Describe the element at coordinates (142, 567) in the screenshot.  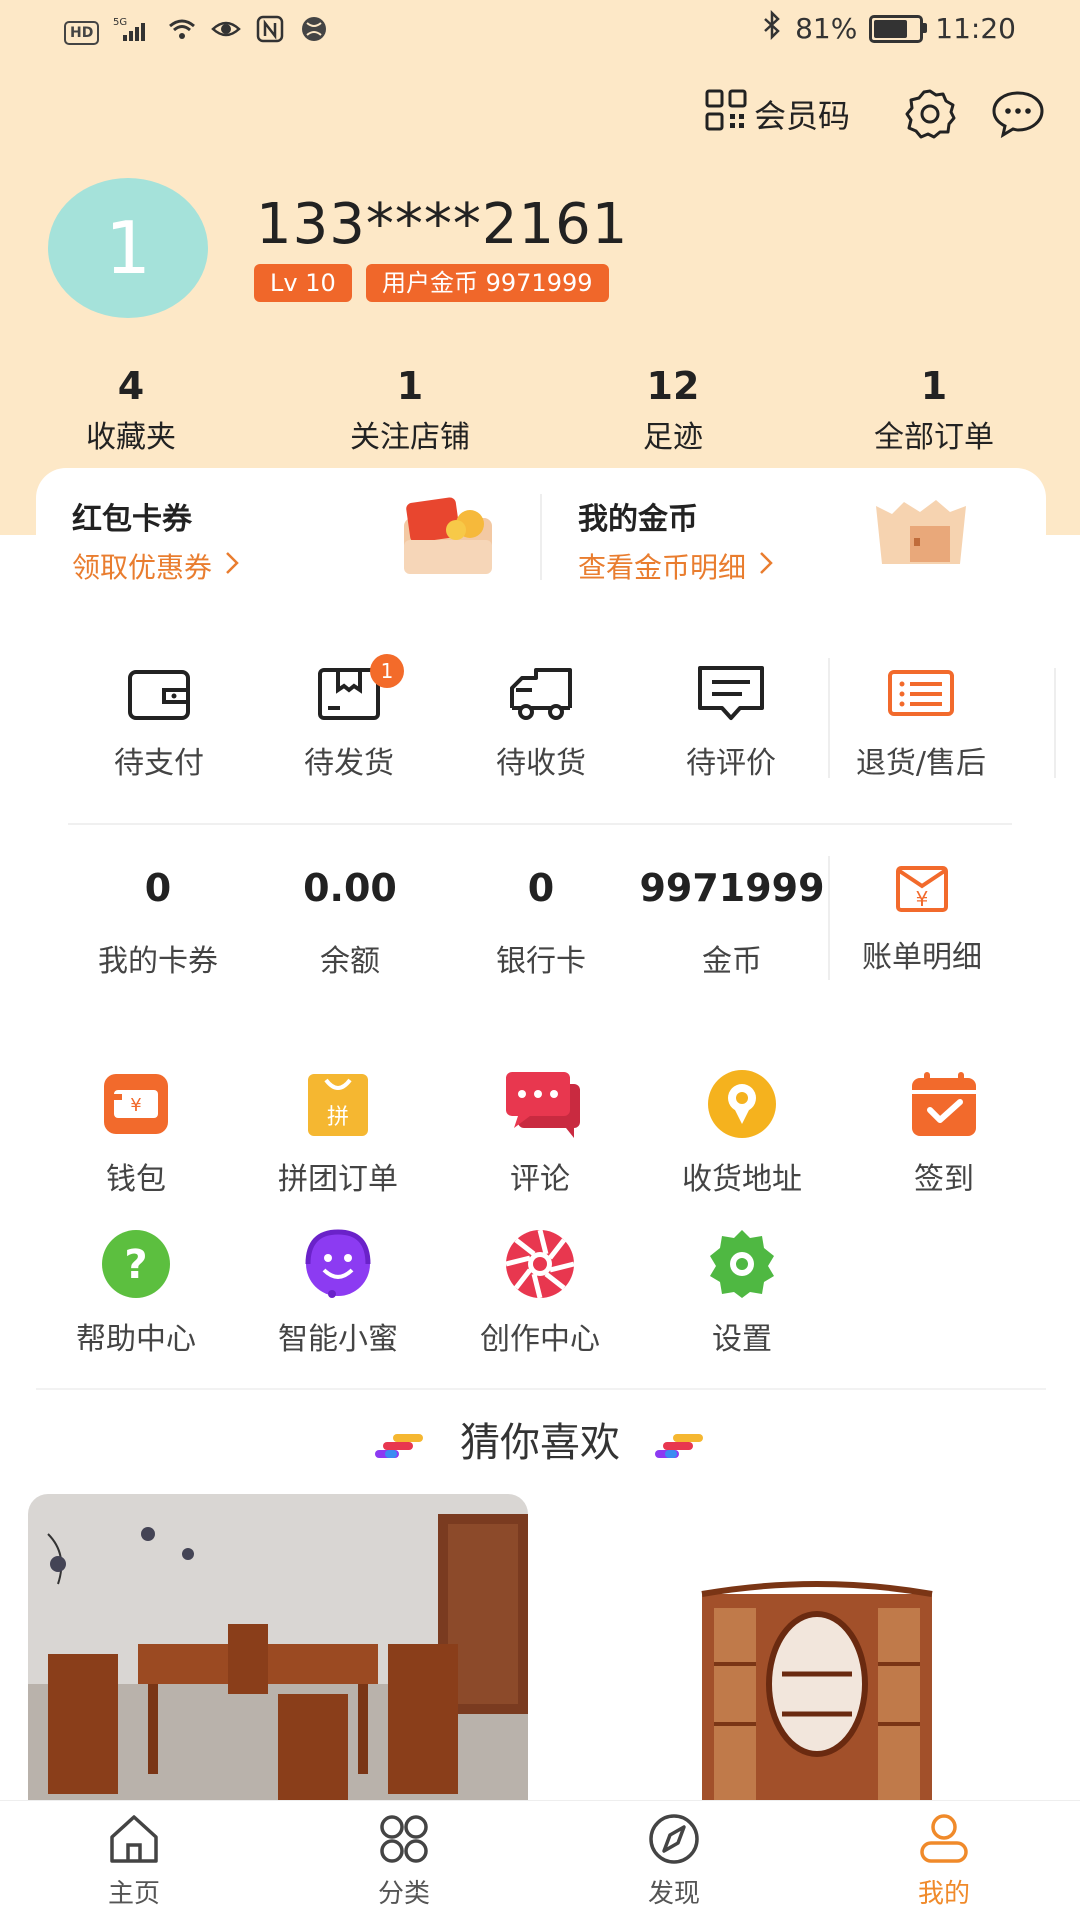
I see `coupon-link-text: 领取优惠券` at that location.